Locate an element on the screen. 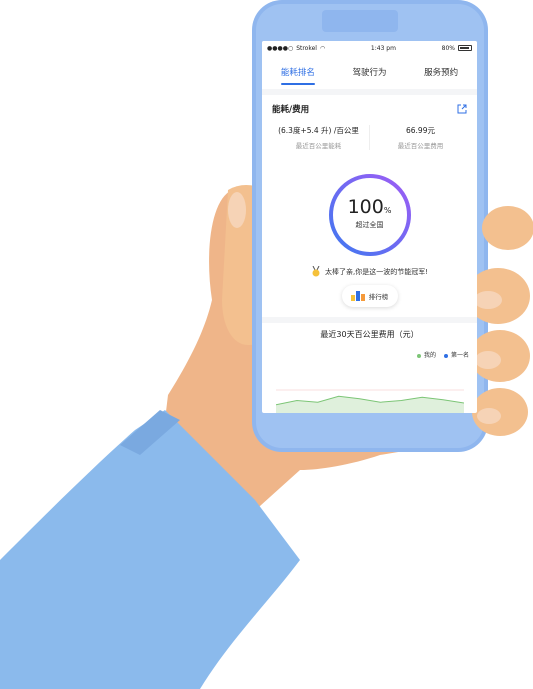 The width and height of the screenshot is (533, 689). cost-area-chart is located at coordinates (370, 401).